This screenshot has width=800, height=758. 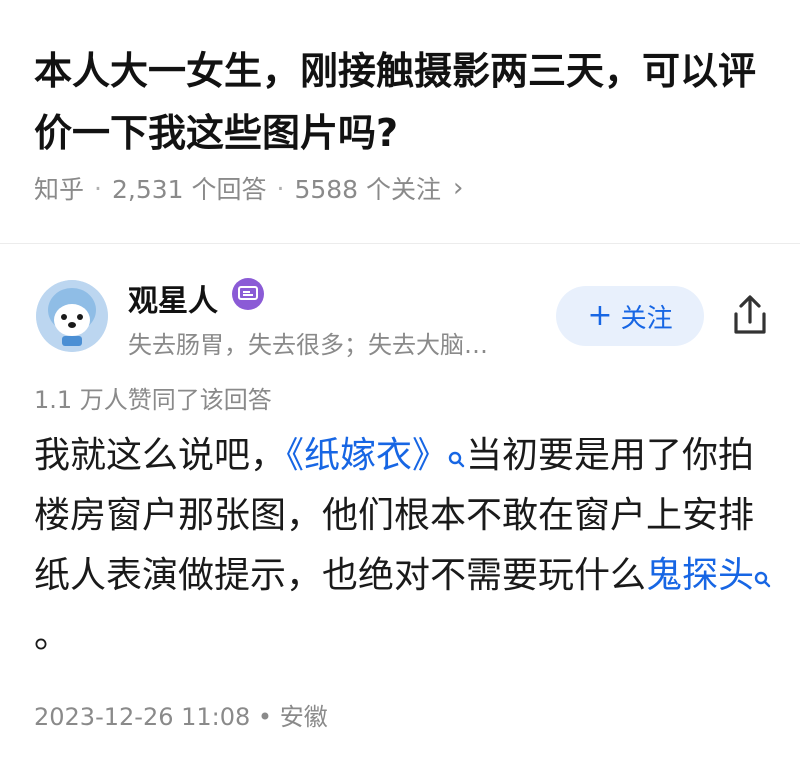 What do you see at coordinates (367, 455) in the screenshot?
I see `link-game-title: 《纸嫁衣》` at bounding box center [367, 455].